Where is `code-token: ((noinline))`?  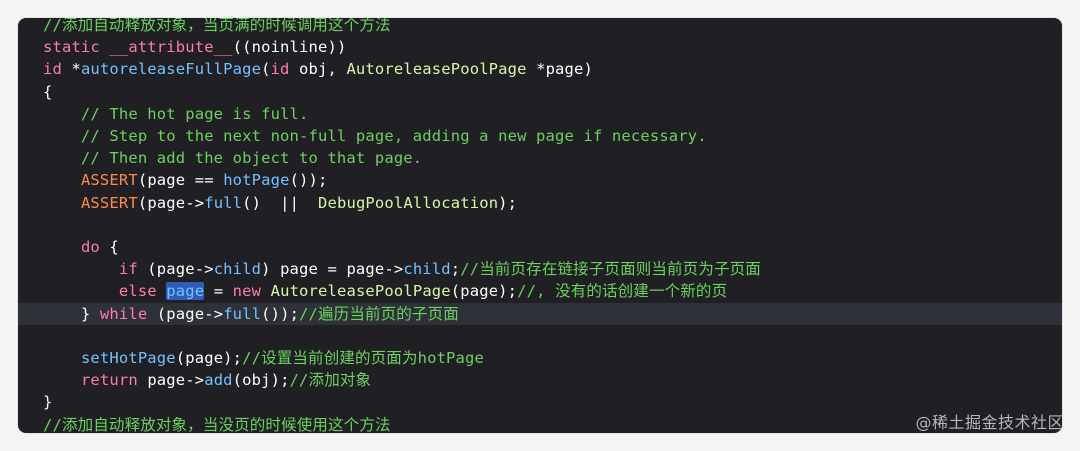
code-token: ((noinline)) is located at coordinates (289, 47).